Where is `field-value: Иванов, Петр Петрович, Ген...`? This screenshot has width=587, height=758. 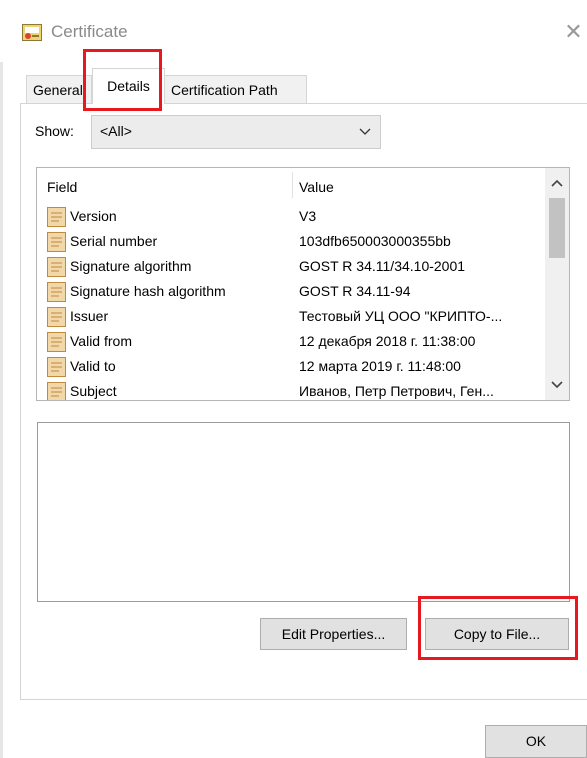 field-value: Иванов, Петр Петрович, Ген... is located at coordinates (396, 391).